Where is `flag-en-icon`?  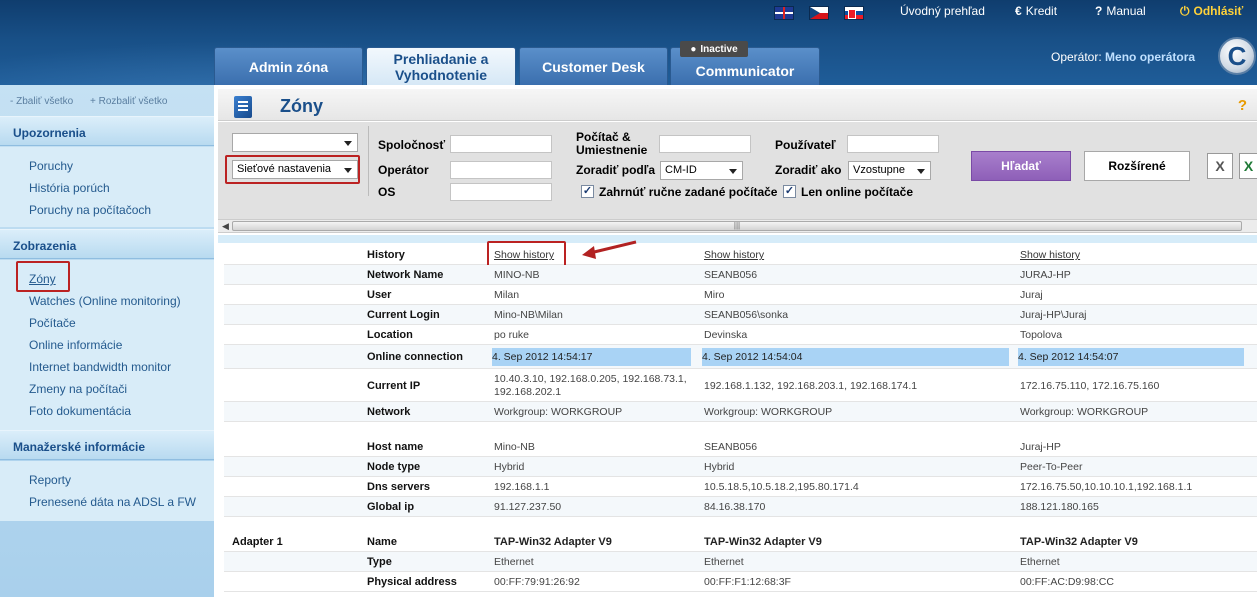 flag-en-icon is located at coordinates (784, 13).